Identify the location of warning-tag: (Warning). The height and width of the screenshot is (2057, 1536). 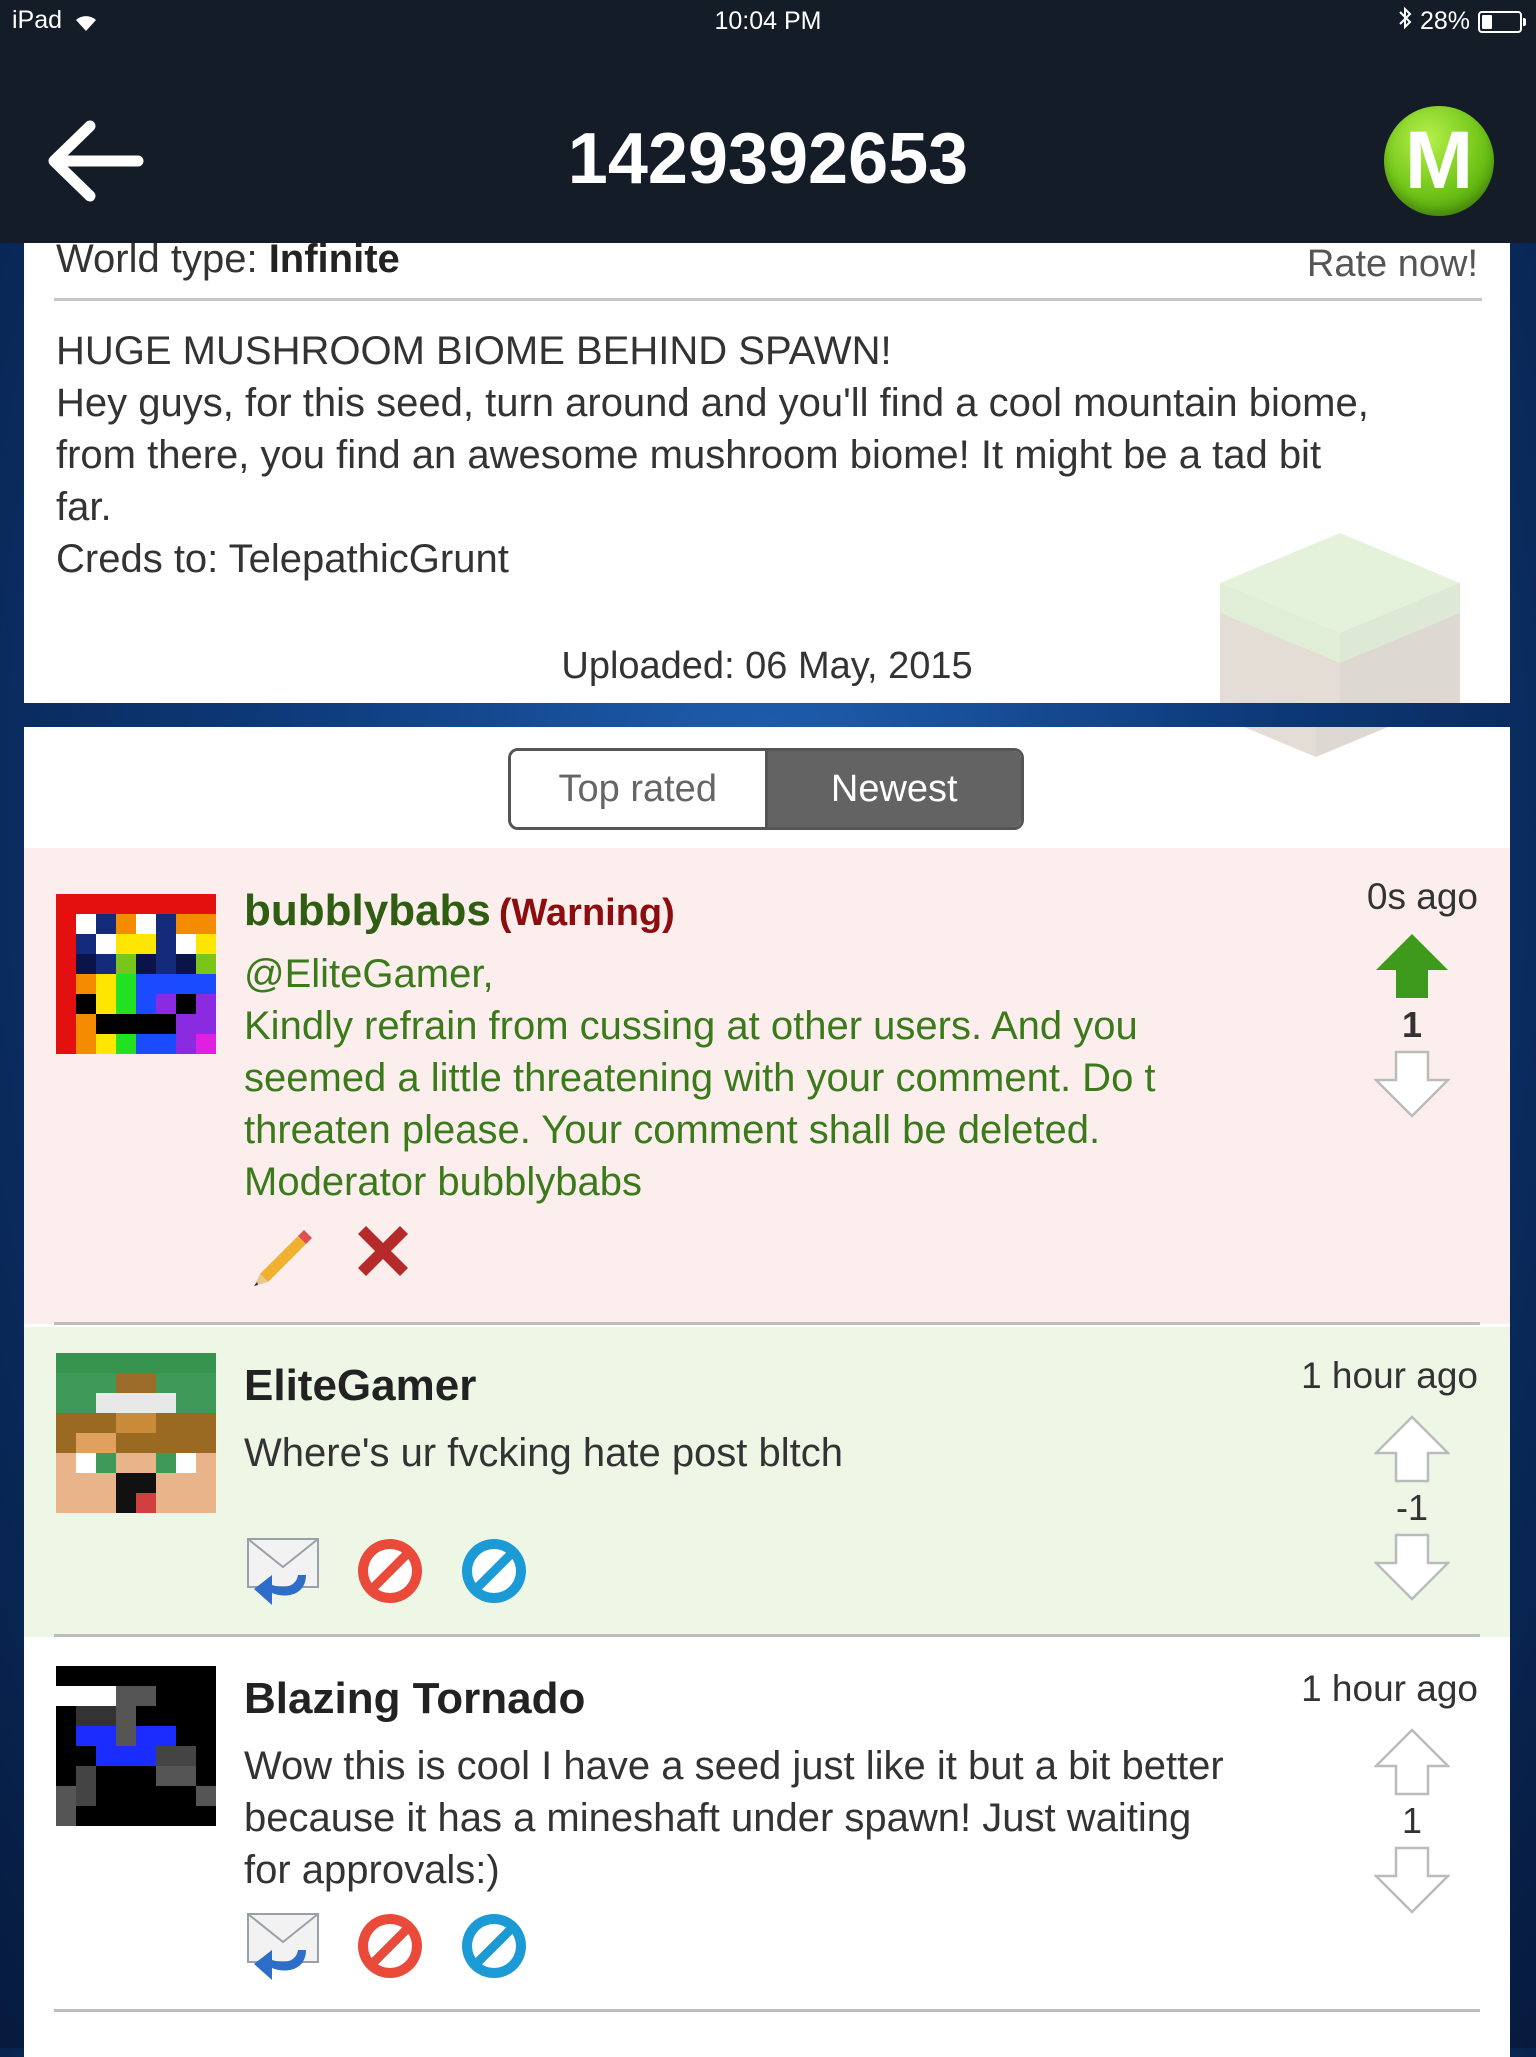
(586, 913).